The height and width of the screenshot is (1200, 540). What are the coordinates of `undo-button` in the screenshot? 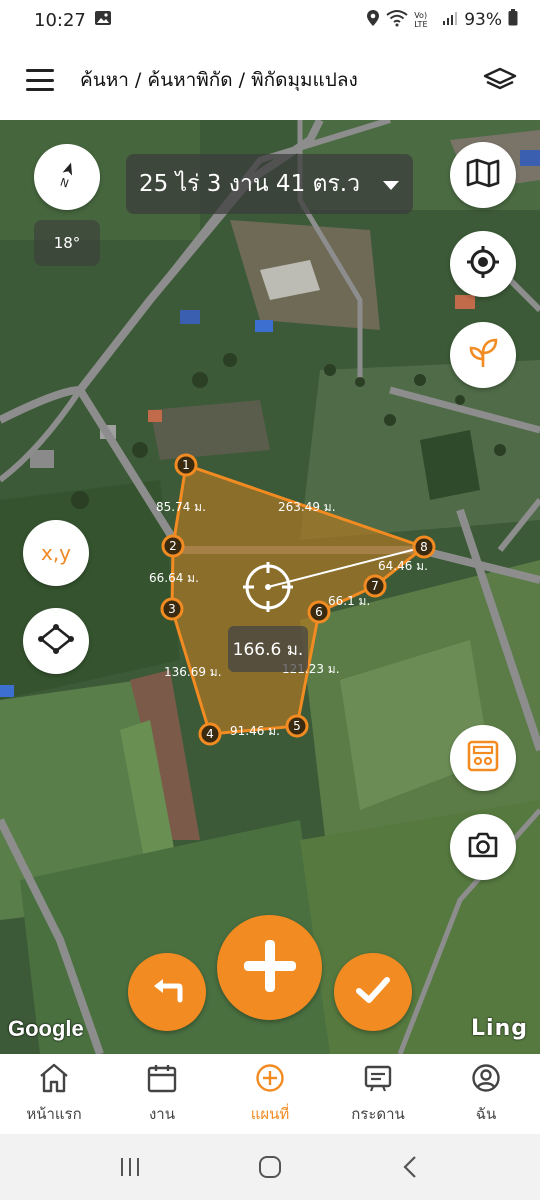 It's located at (167, 992).